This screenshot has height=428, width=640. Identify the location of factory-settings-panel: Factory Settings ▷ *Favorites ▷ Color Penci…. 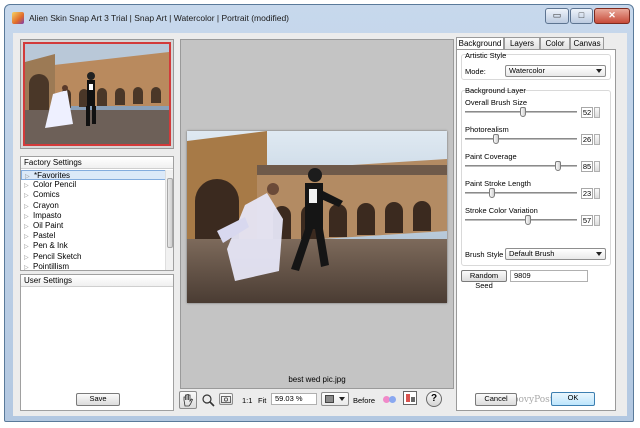
(97, 213).